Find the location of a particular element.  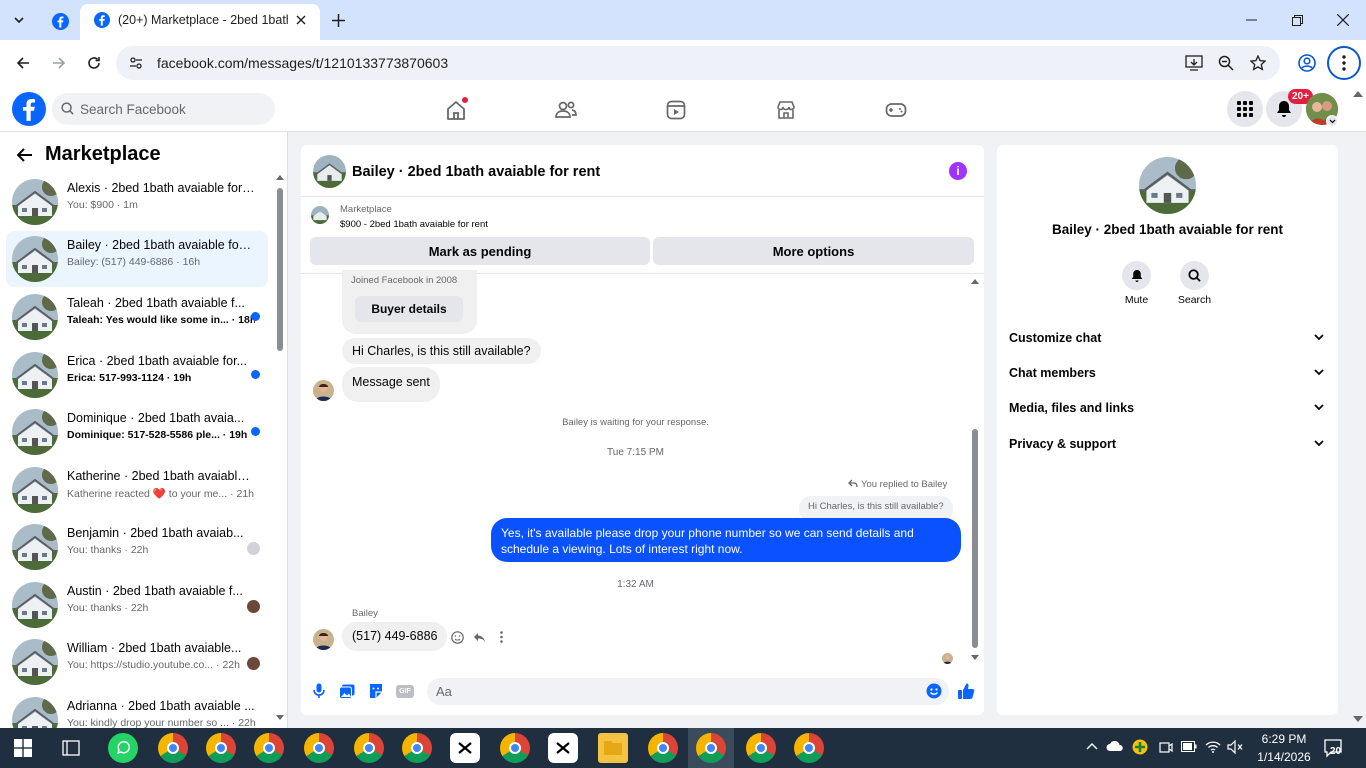

account-chevron-icon is located at coordinates (1332, 121).